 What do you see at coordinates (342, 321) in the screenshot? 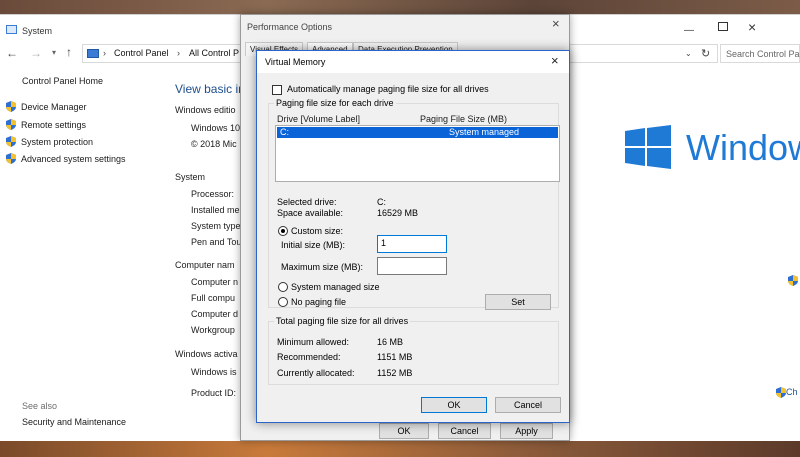
I see `total-paging-group-label: Total paging file size for all drives` at bounding box center [342, 321].